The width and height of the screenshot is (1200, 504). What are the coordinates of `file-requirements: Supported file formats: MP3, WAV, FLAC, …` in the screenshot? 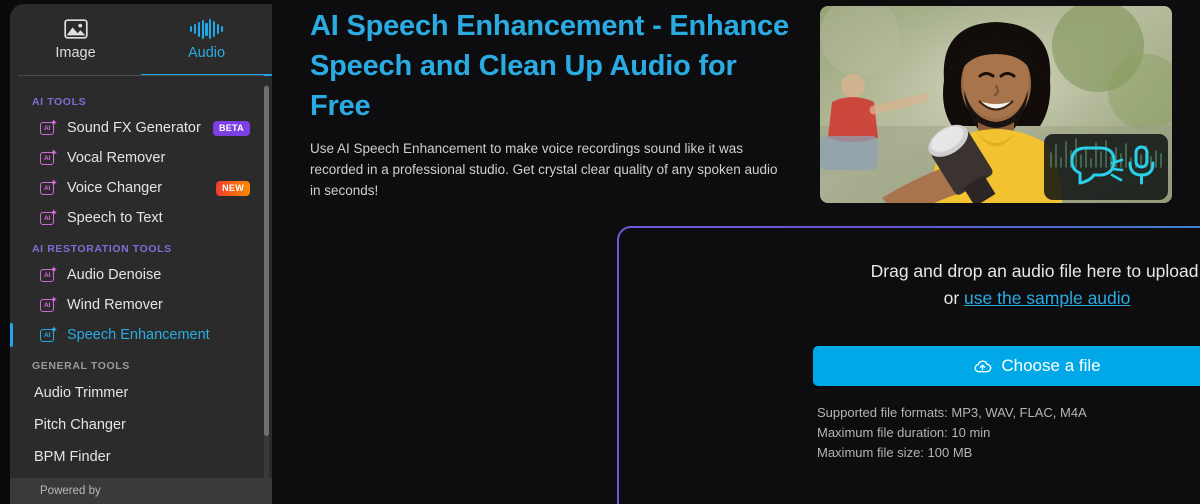 It's located at (1008, 432).